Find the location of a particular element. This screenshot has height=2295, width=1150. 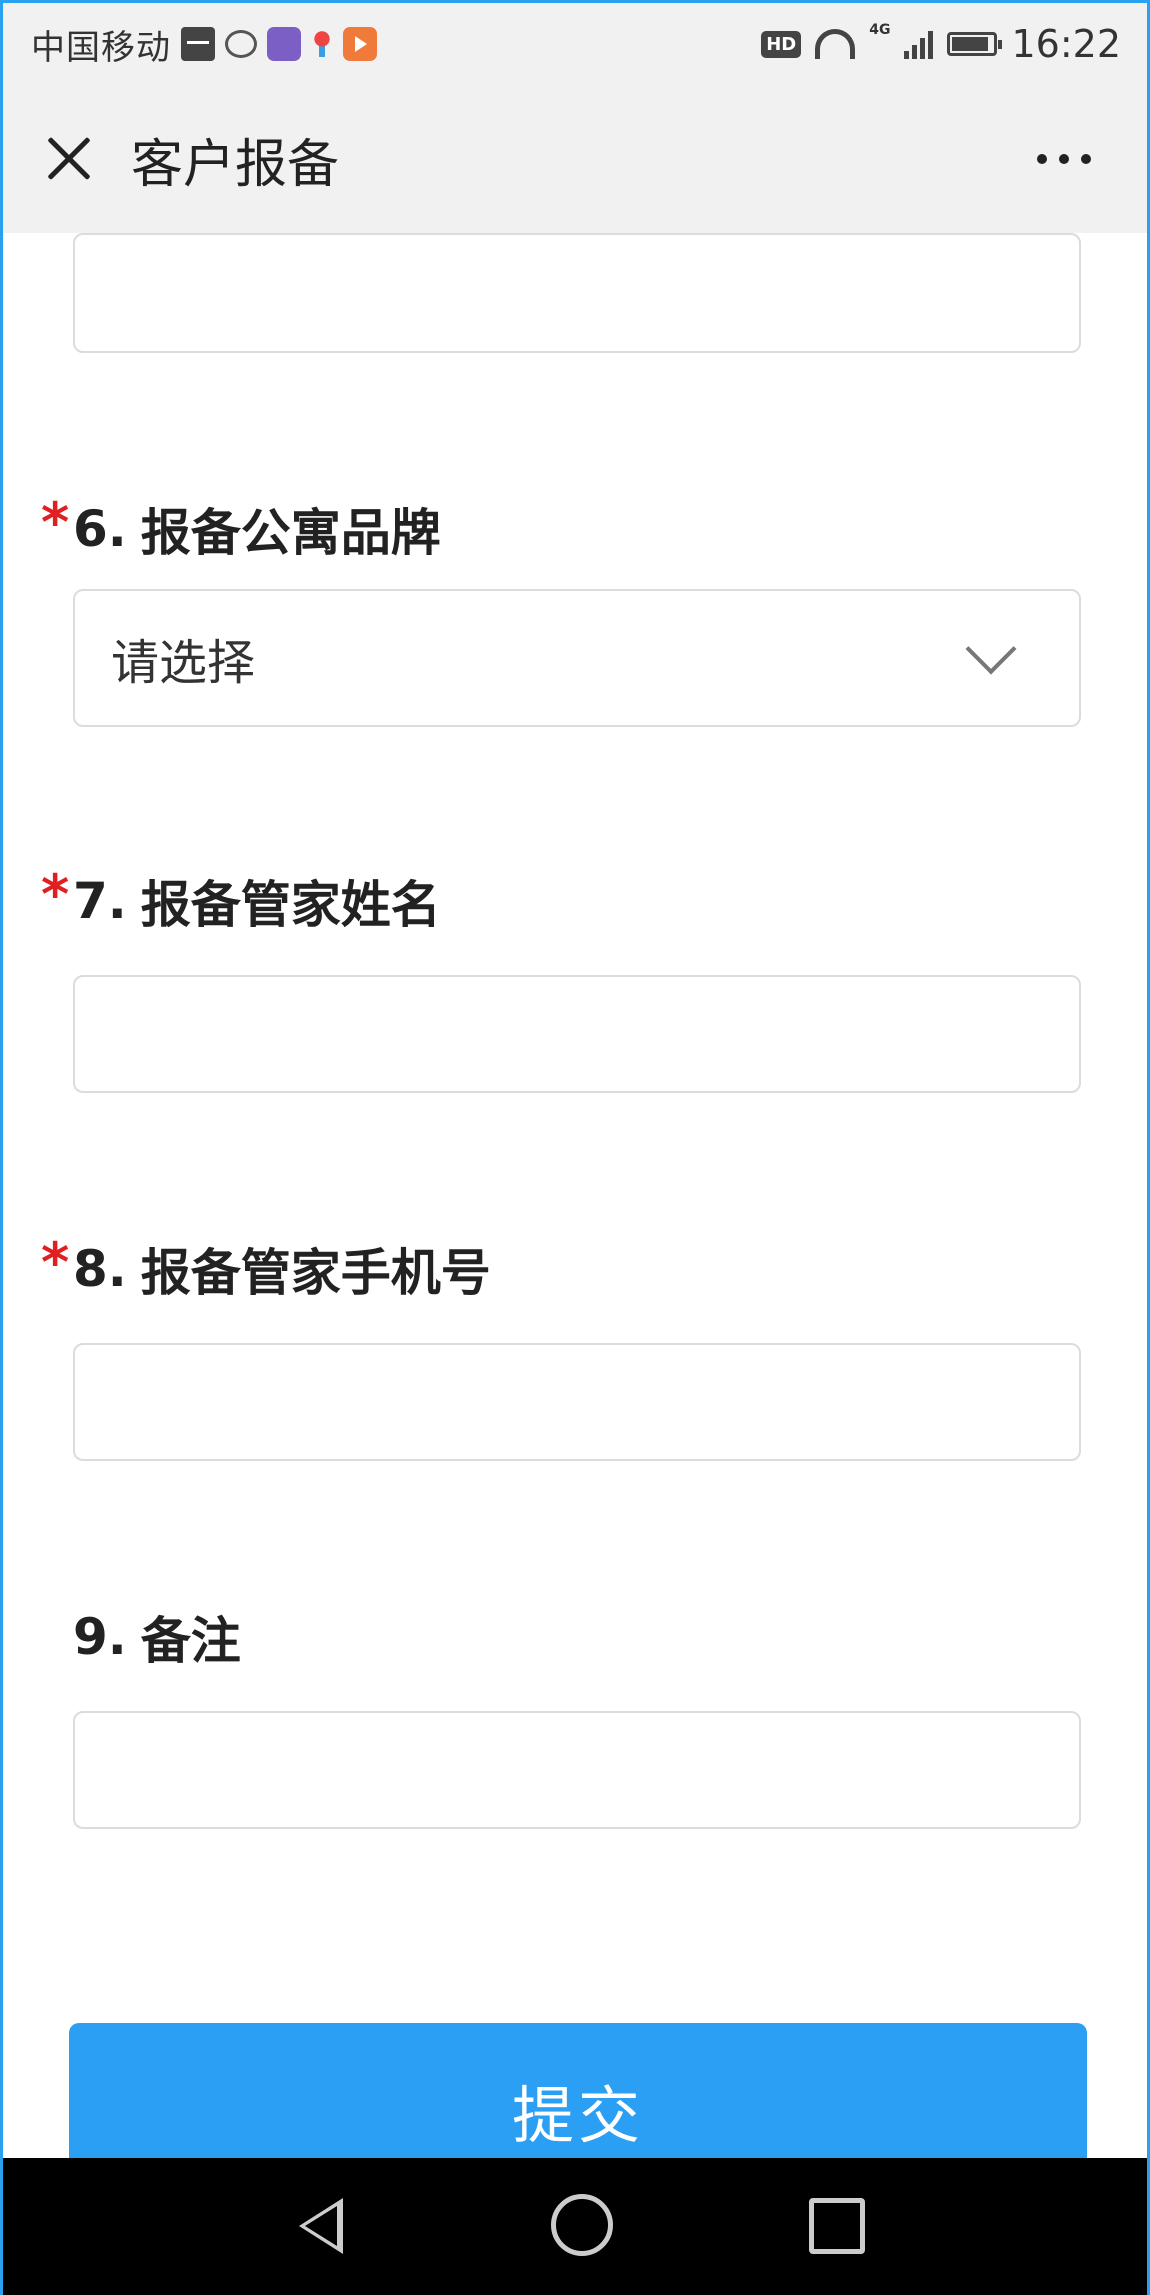

field-label-steward-phone: 8. 报备管家手机号 is located at coordinates (282, 1269).